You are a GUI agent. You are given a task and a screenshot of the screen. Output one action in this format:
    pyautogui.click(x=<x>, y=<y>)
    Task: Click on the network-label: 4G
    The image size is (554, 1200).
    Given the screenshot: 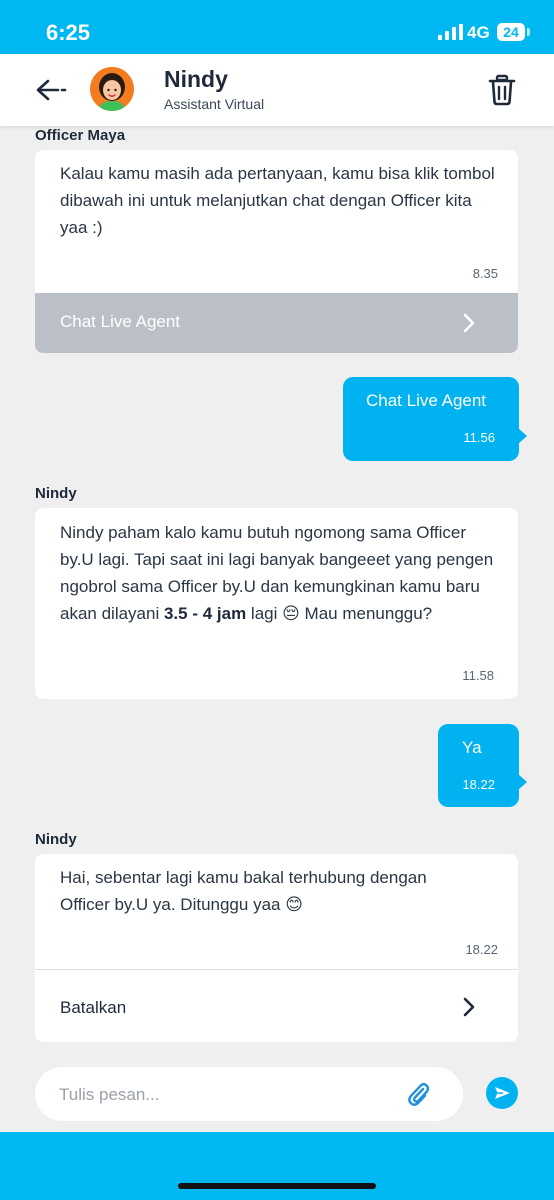 What is the action you would take?
    pyautogui.click(x=478, y=32)
    